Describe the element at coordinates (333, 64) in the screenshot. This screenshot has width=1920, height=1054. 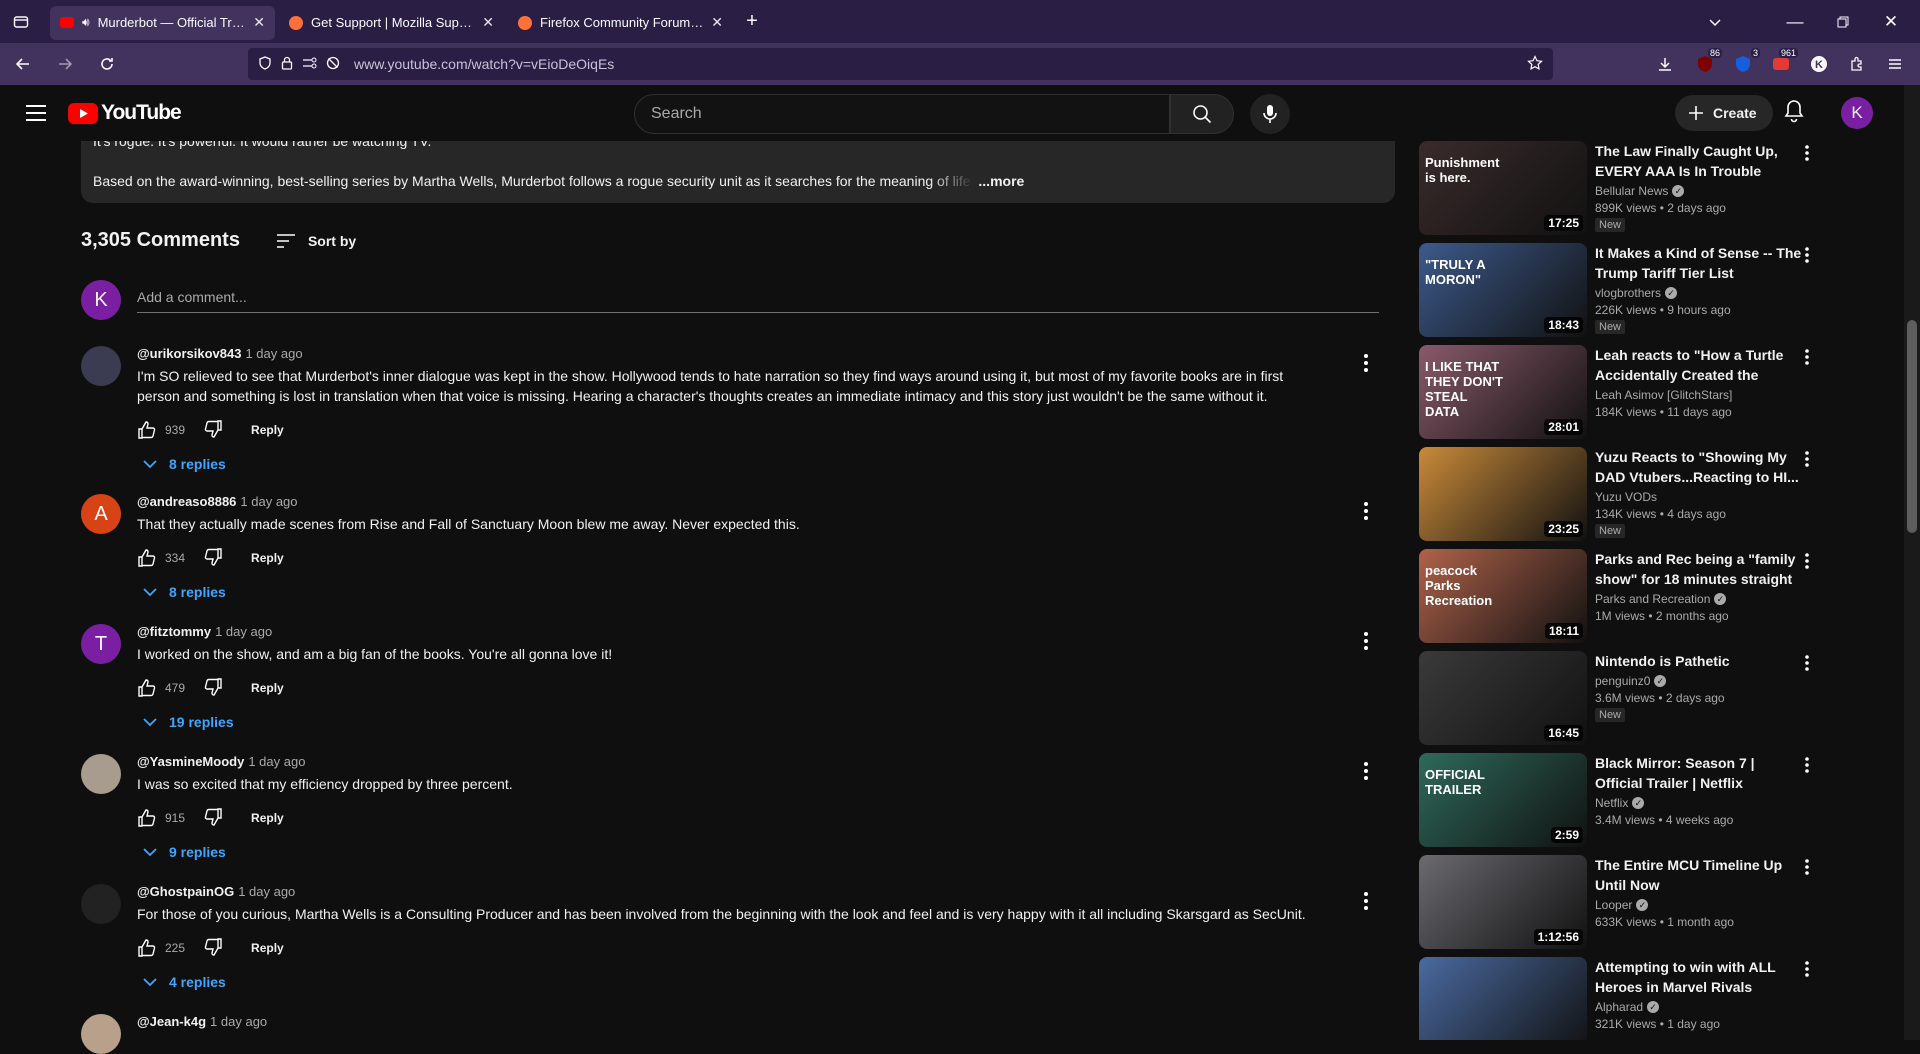
I see `autoplay-blocked-icon` at that location.